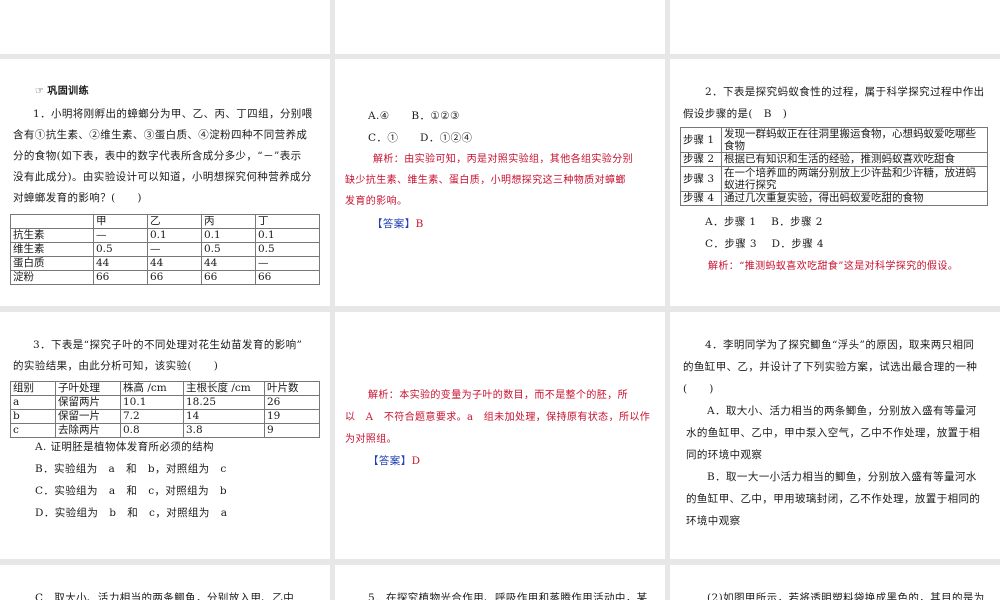  Describe the element at coordinates (835, 27) in the screenshot. I see `slide-top-right` at that location.